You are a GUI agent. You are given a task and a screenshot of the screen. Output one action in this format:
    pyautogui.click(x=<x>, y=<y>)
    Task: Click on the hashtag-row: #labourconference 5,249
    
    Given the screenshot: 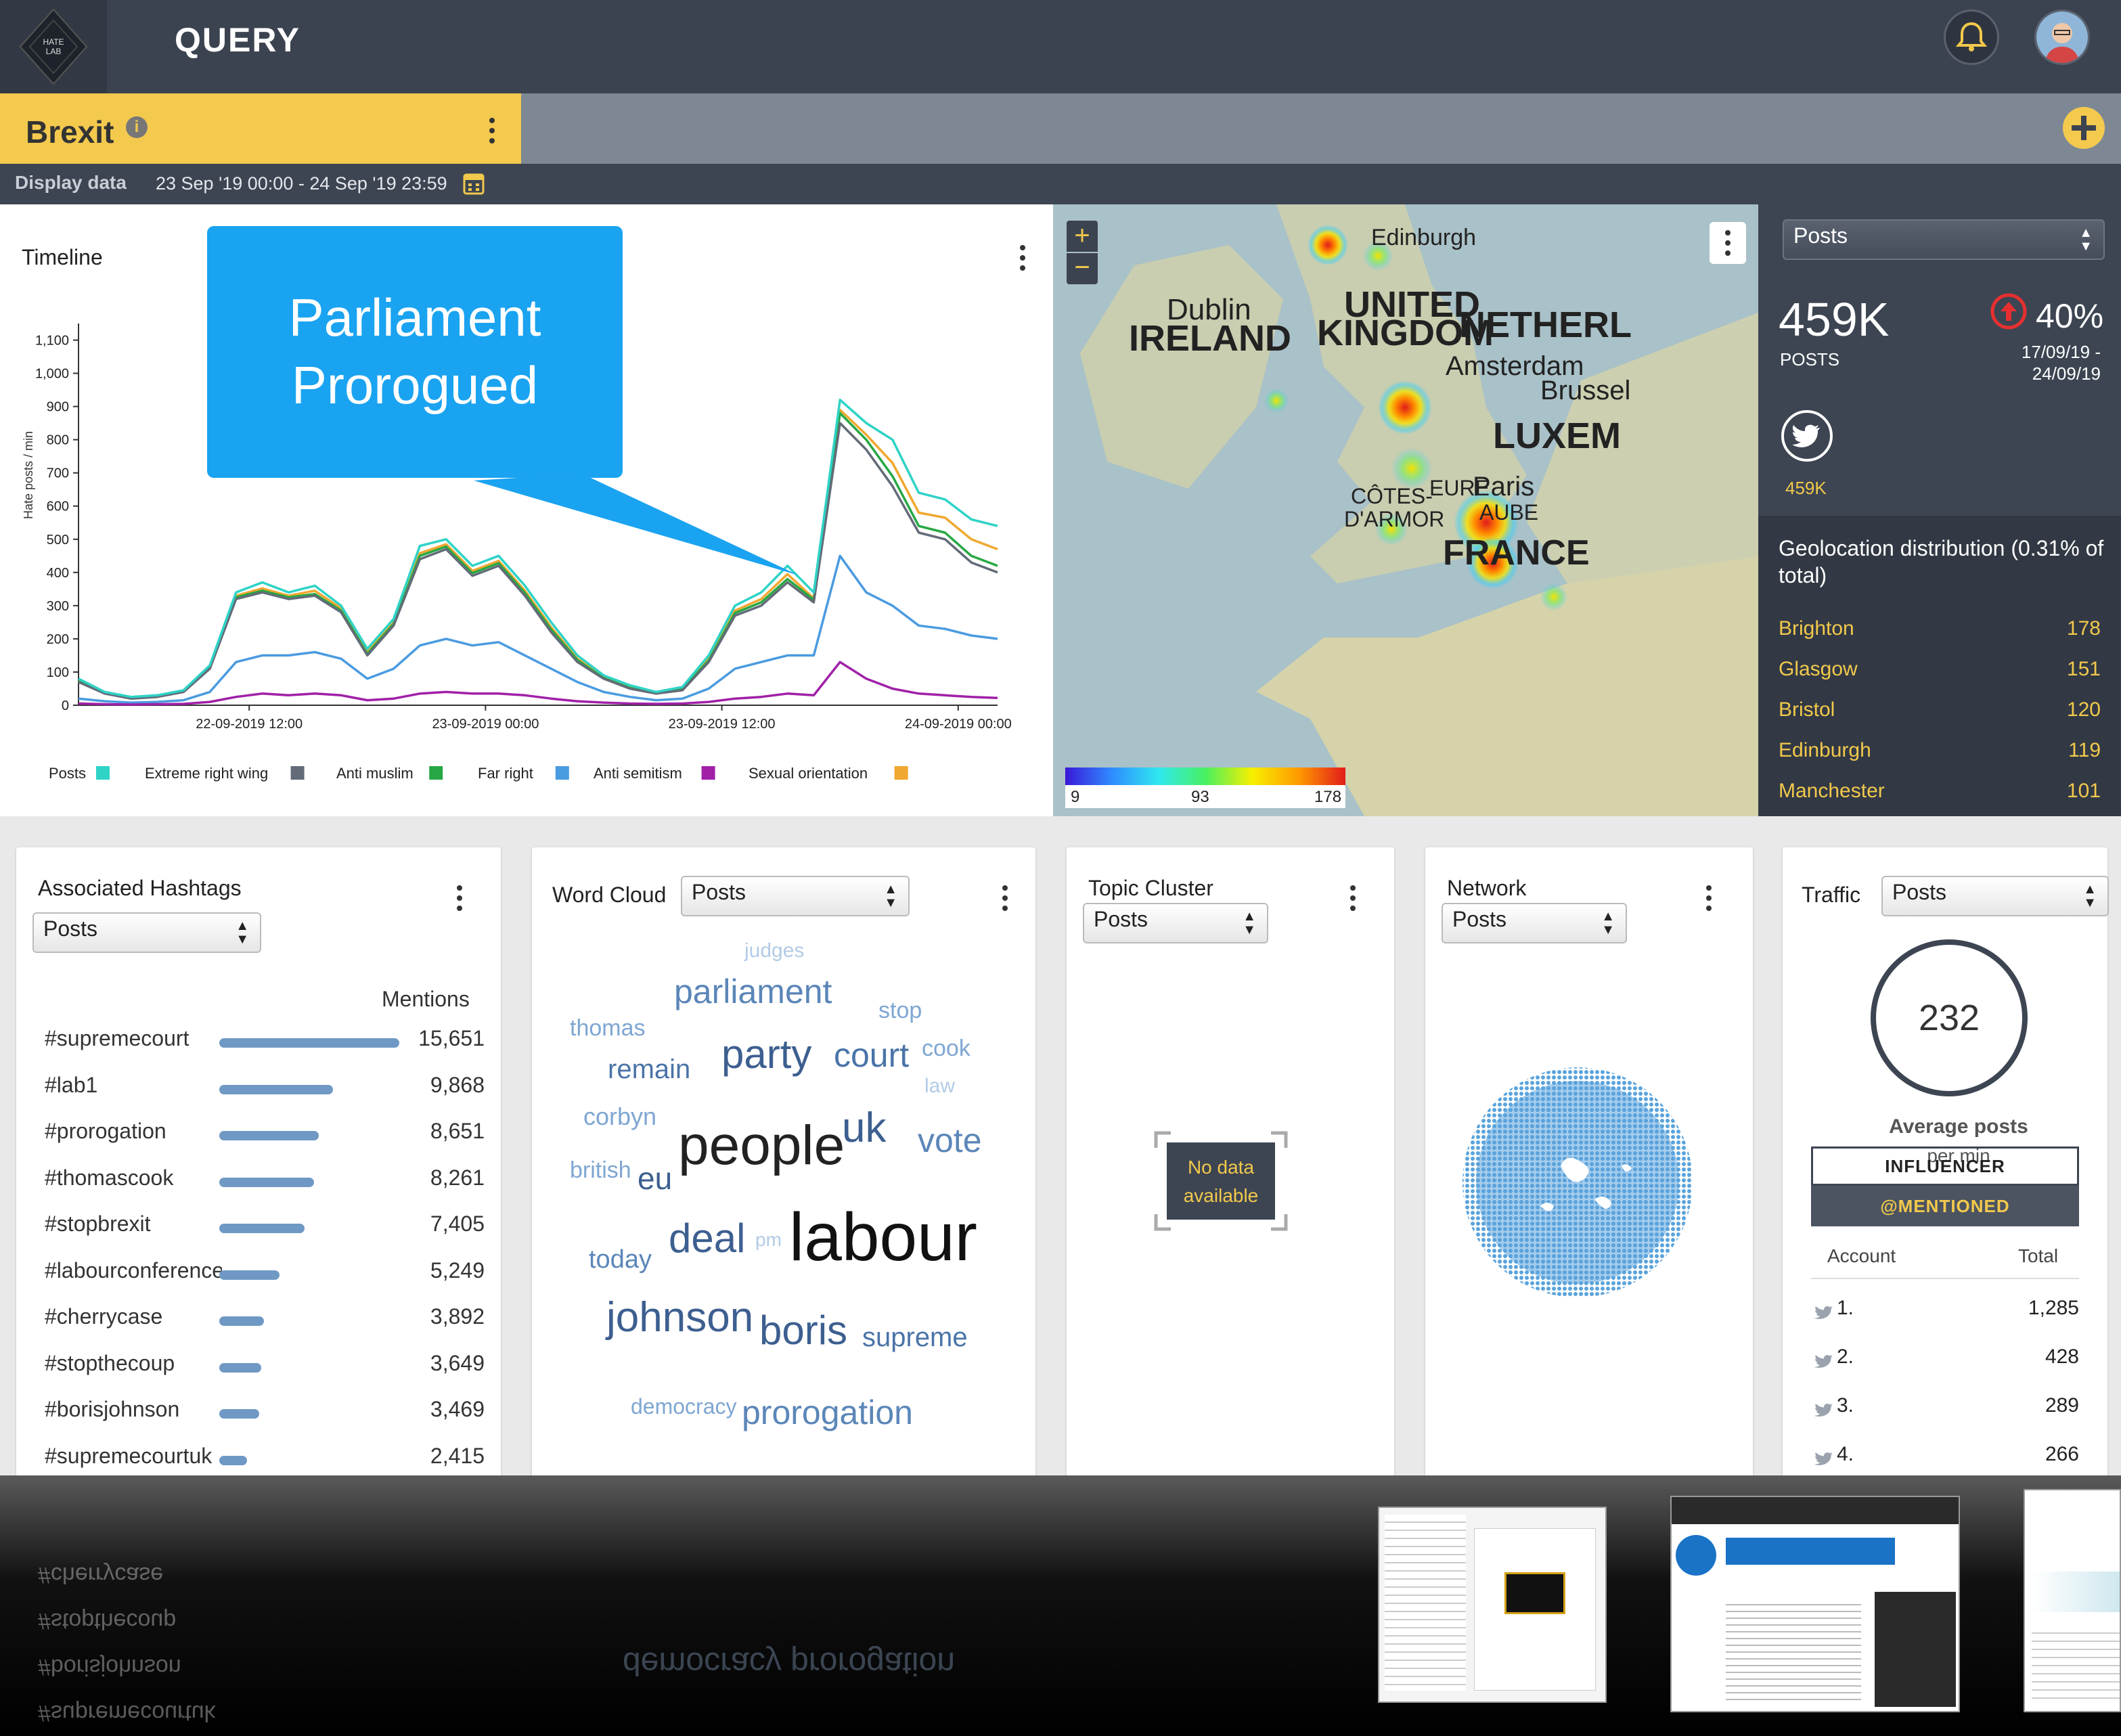 What is the action you would take?
    pyautogui.click(x=261, y=1273)
    